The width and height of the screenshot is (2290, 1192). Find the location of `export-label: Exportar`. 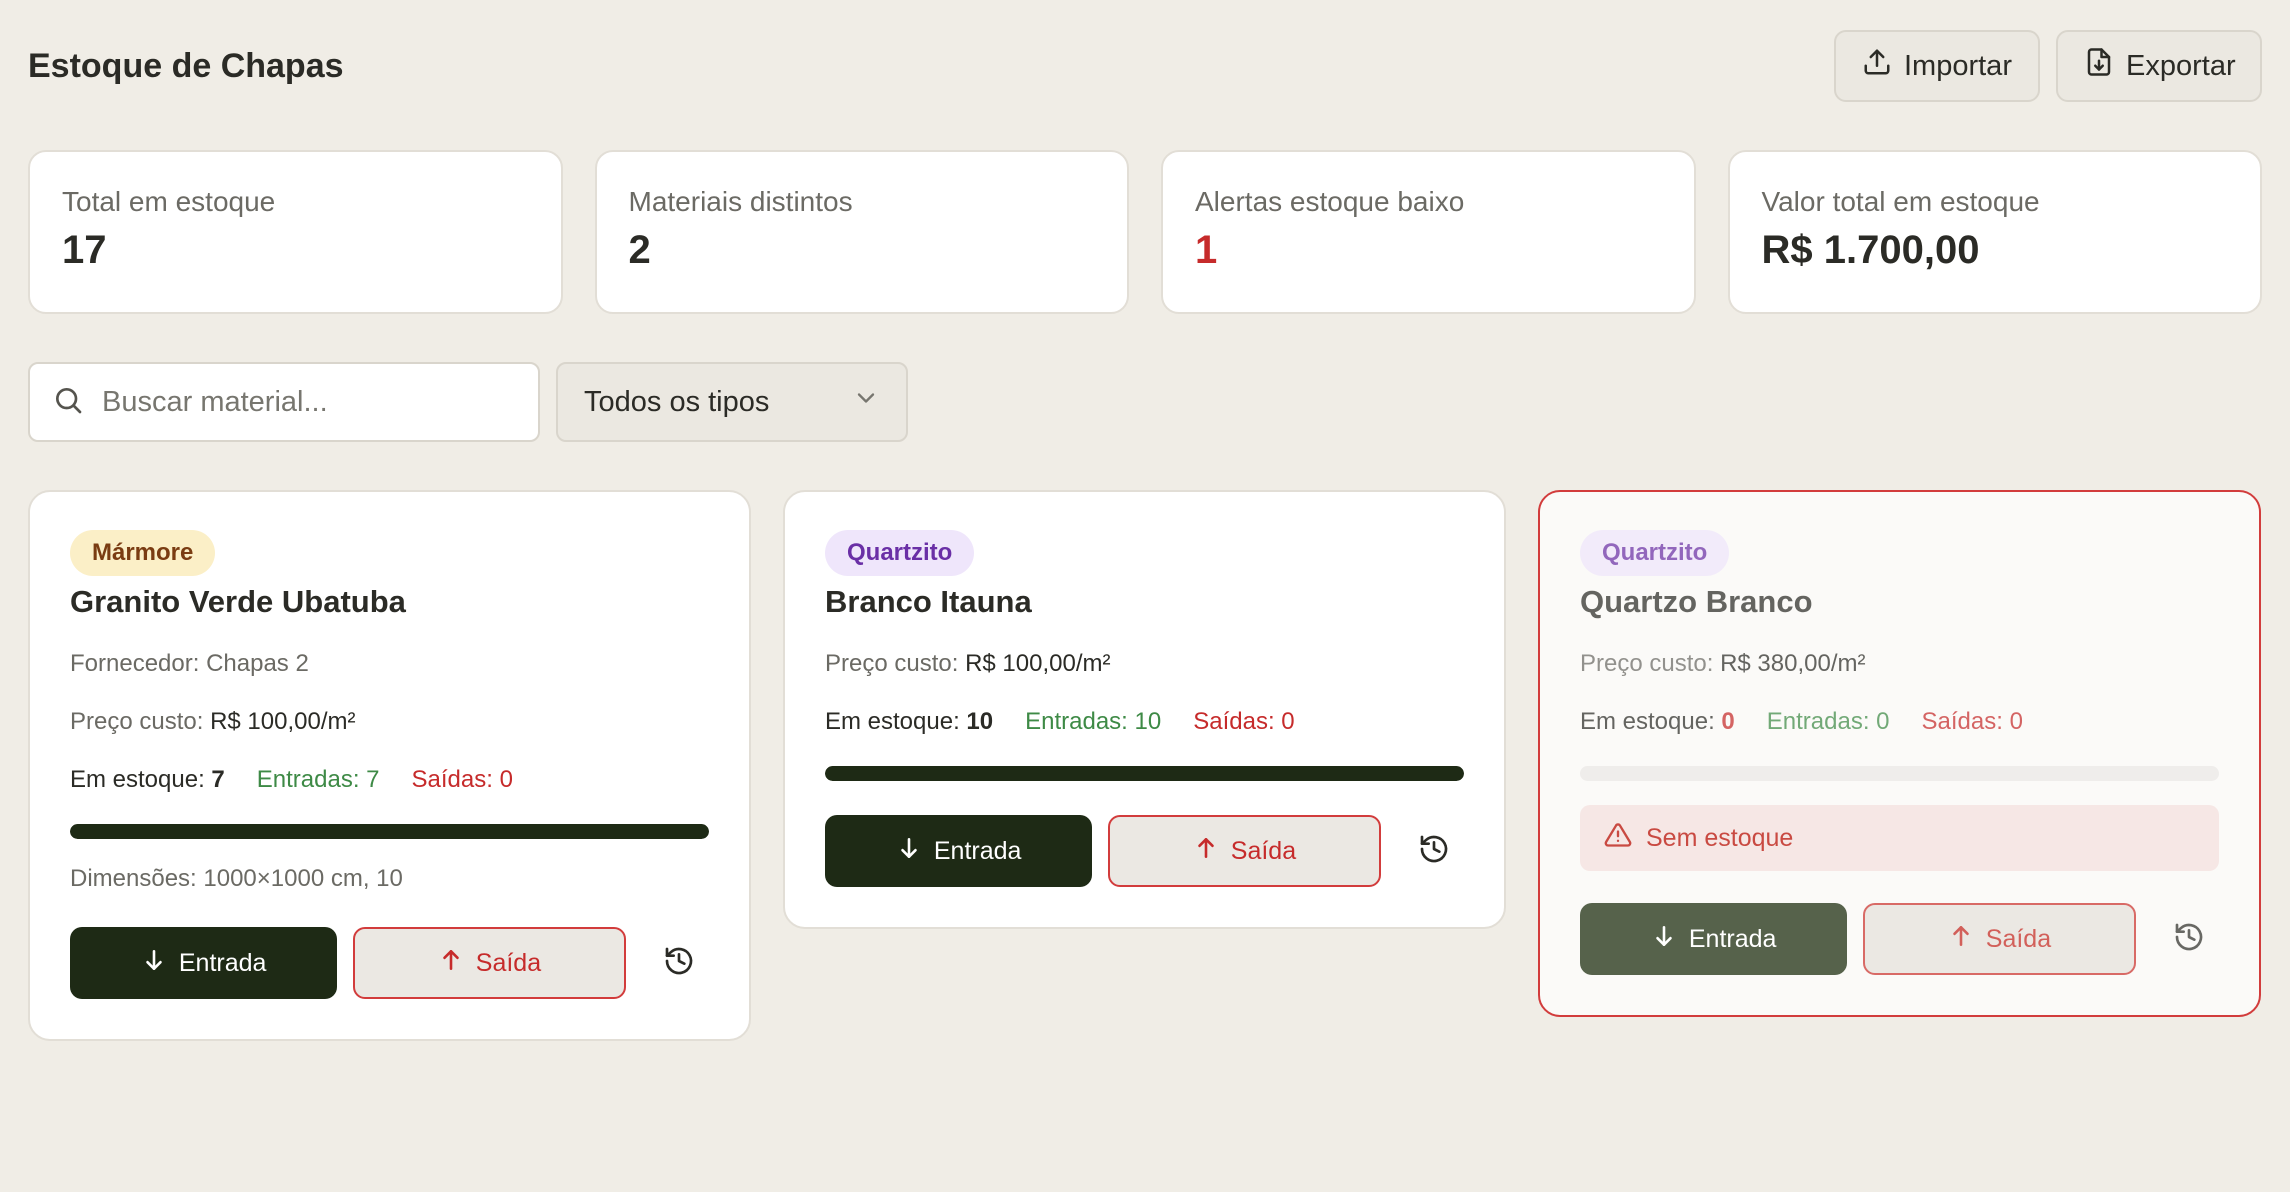

export-label: Exportar is located at coordinates (2181, 65).